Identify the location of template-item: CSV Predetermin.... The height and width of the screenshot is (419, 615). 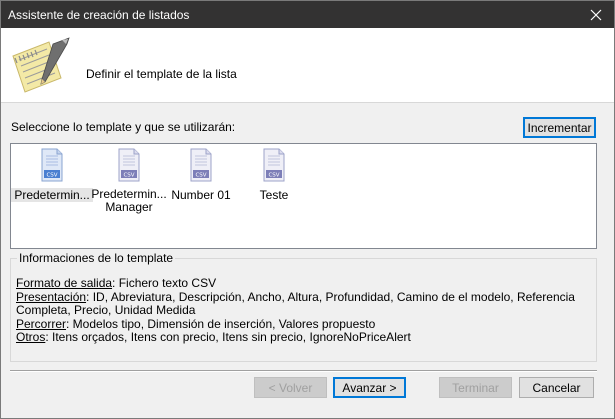
(52, 175).